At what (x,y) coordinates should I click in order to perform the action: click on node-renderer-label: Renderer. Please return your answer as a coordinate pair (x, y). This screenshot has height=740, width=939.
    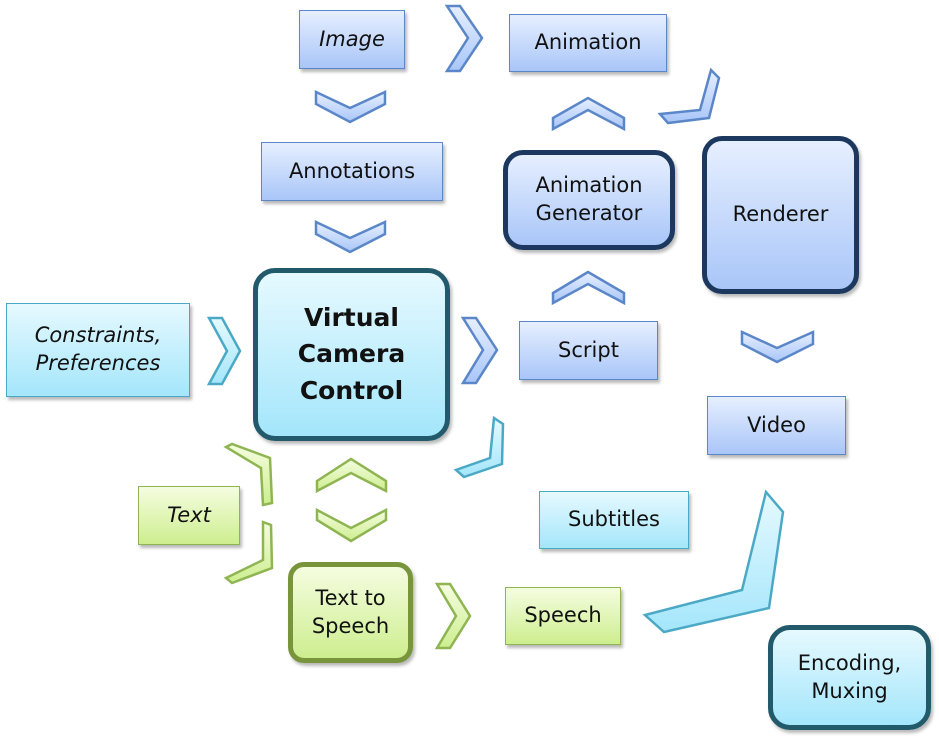
    Looking at the image, I should click on (780, 214).